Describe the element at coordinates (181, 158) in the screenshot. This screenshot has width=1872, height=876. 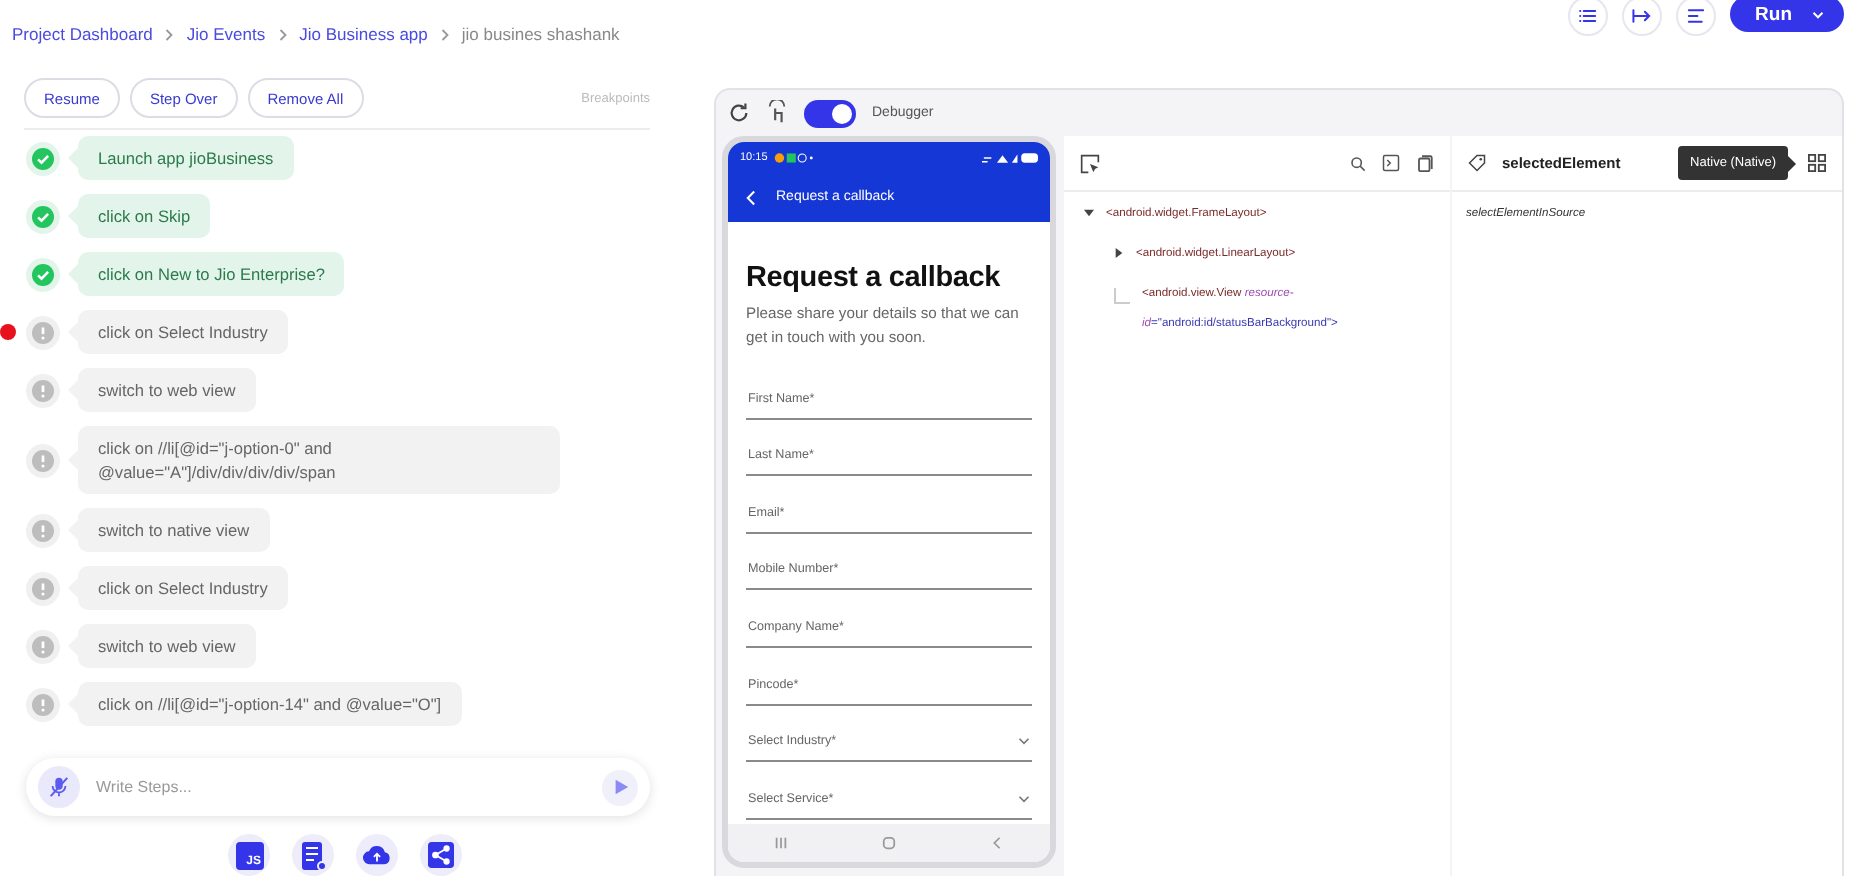
I see `step-message: Launch app jioBusiness` at that location.